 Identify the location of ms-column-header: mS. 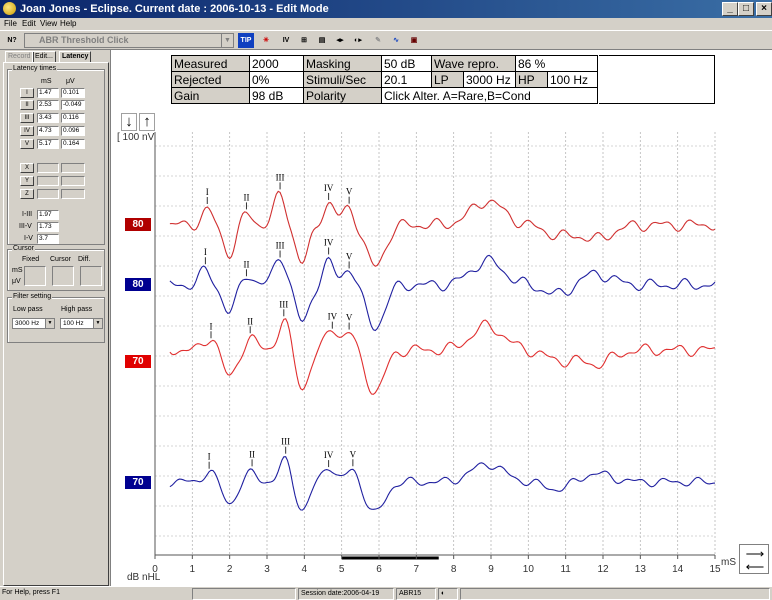
(46, 81).